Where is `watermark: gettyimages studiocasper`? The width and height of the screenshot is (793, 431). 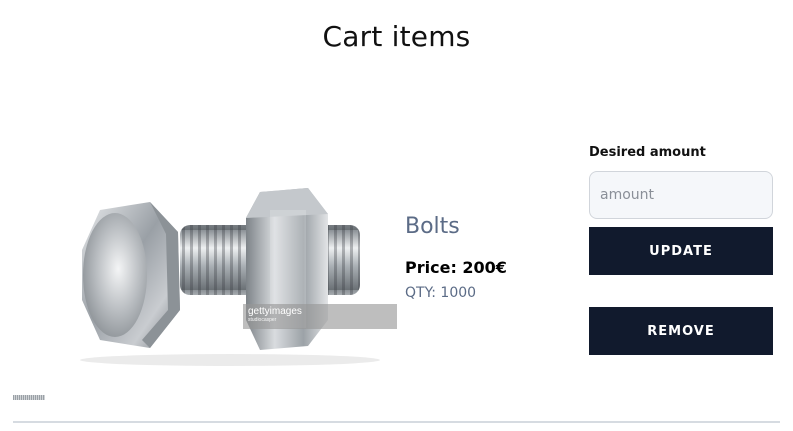
watermark: gettyimages studiocasper is located at coordinates (320, 316).